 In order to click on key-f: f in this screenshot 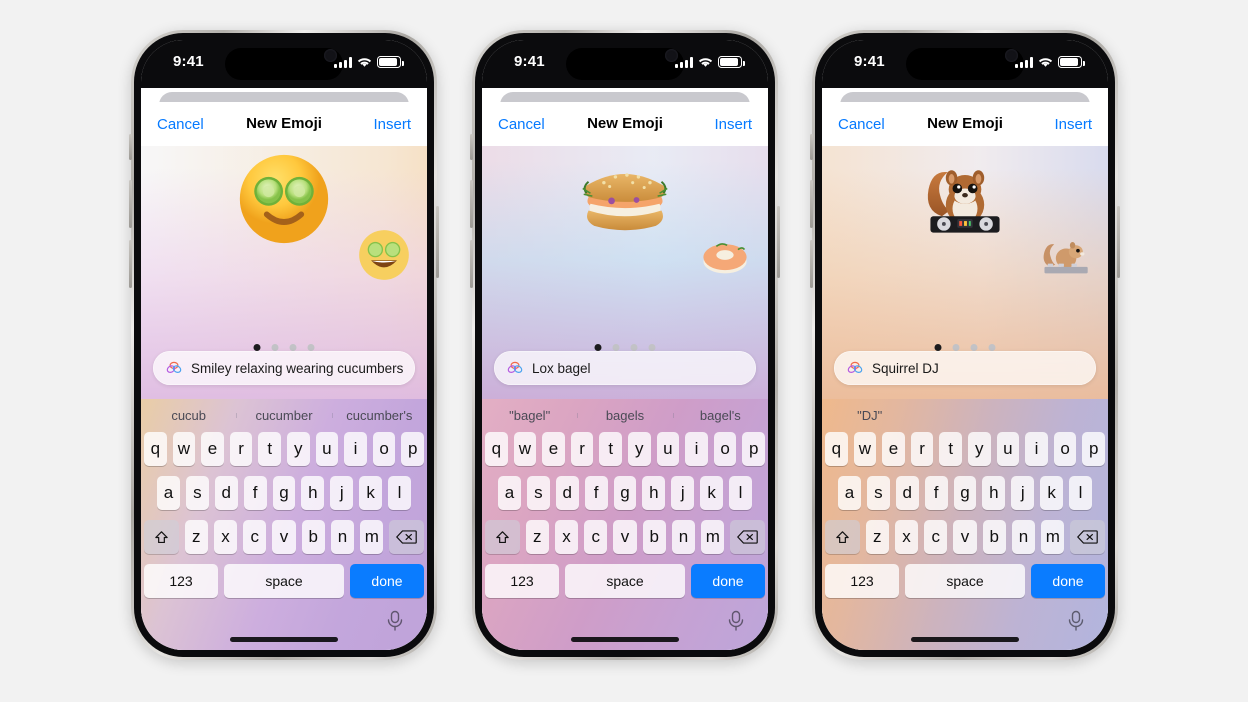, I will do `click(596, 493)`.